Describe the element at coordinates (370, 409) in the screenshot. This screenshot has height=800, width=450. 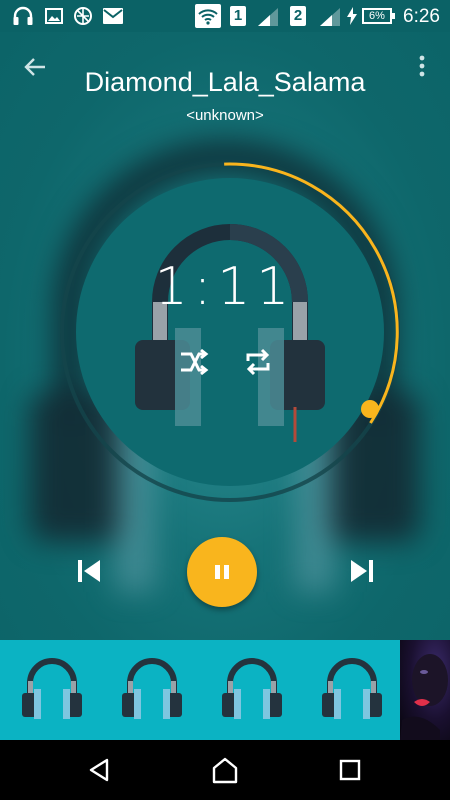
I see `progress-thumb` at that location.